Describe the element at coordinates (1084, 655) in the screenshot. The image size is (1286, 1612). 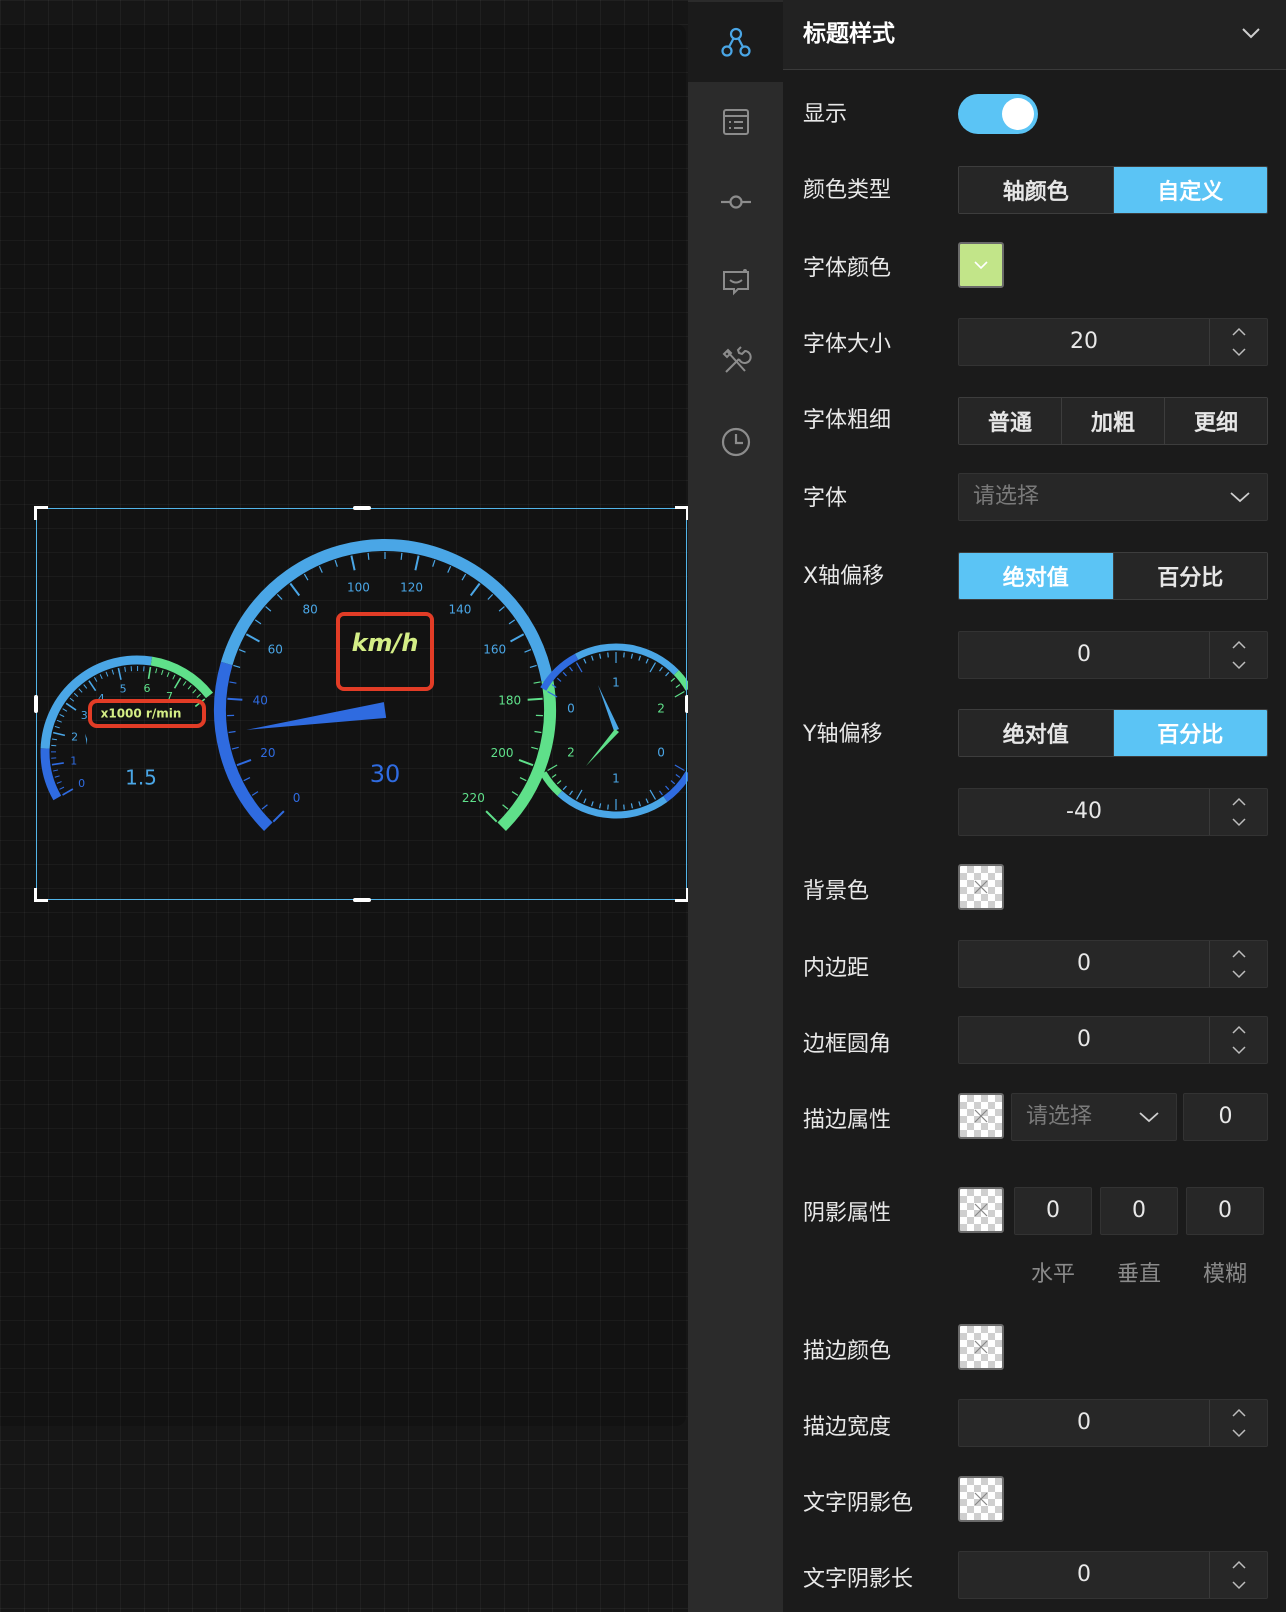
I see `x-offset-value: 0` at that location.